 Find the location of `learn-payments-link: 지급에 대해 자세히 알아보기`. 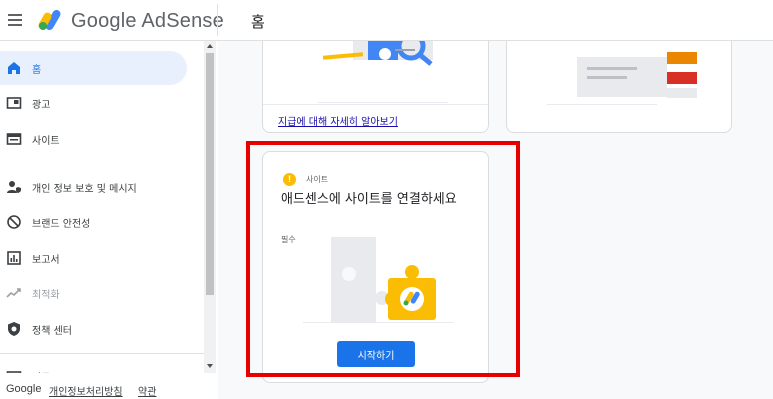

learn-payments-link: 지급에 대해 자세히 알아보기 is located at coordinates (338, 120).